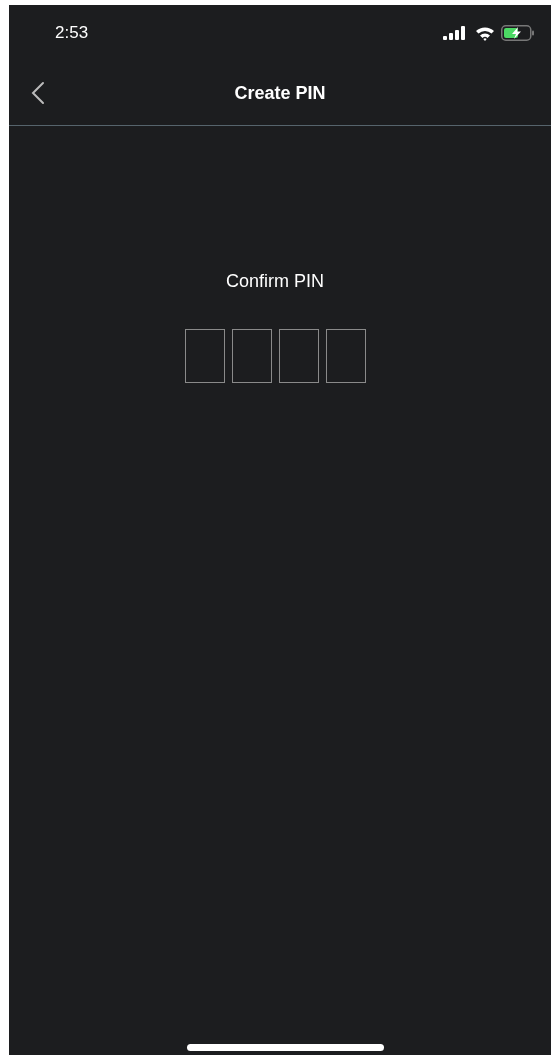 This screenshot has width=551, height=1055. I want to click on battery-charging-icon, so click(518, 33).